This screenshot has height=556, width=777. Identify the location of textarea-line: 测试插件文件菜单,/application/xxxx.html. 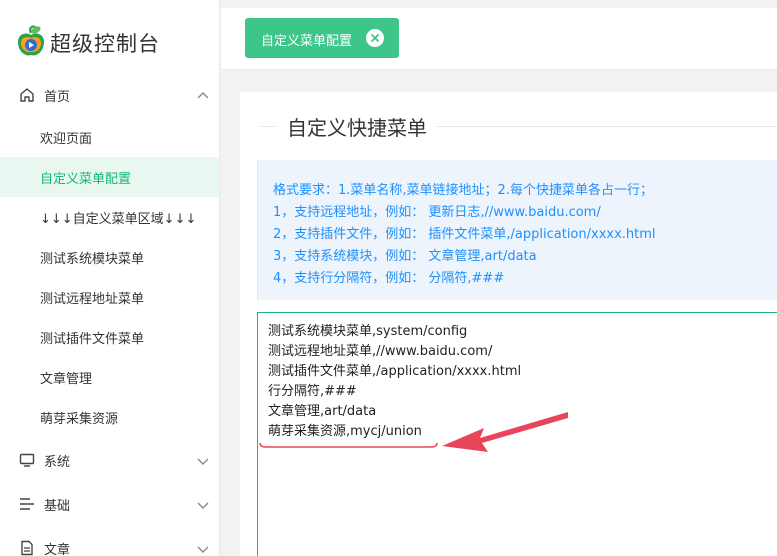
(395, 371).